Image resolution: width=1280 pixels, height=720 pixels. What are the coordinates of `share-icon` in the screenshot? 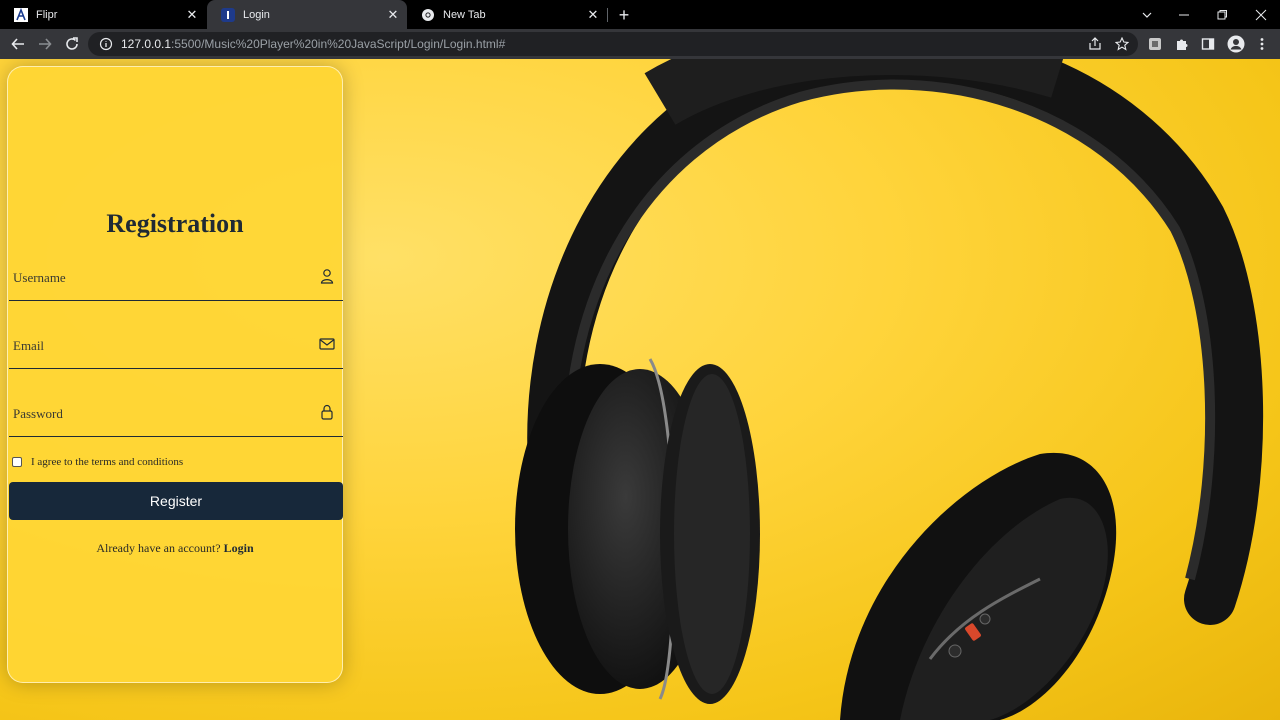 It's located at (1095, 44).